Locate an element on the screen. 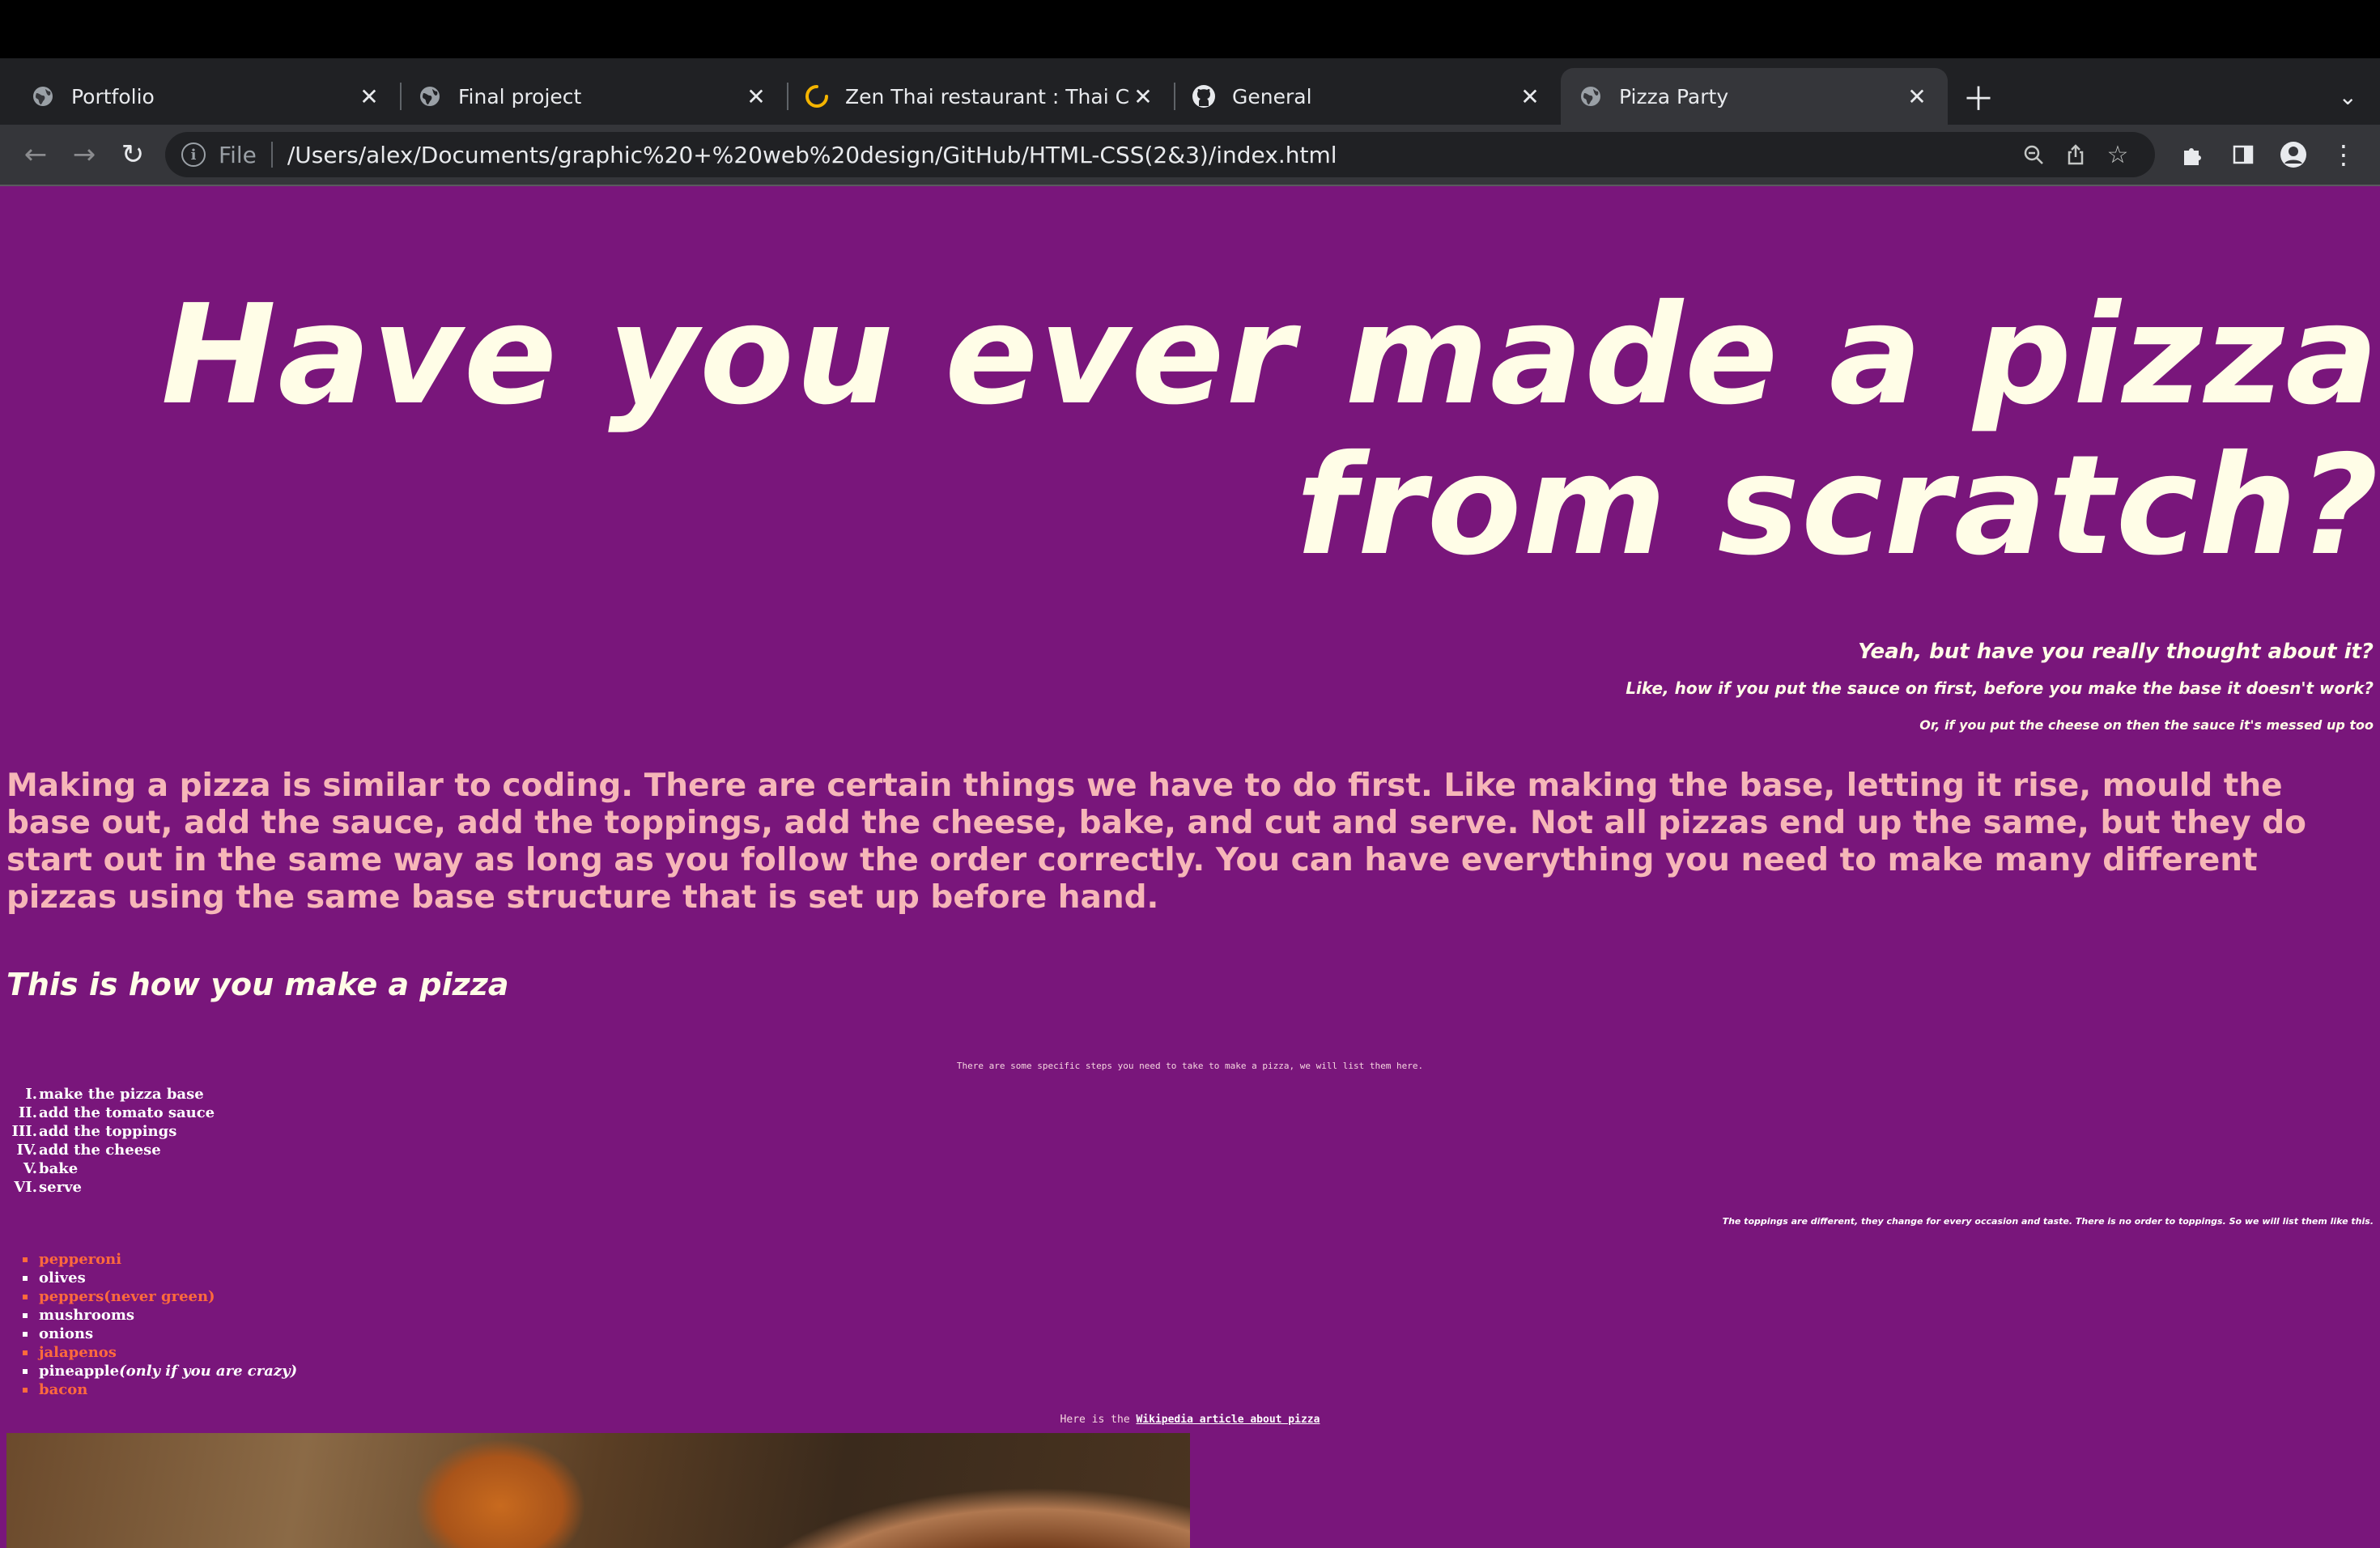  scheme-label: File is located at coordinates (238, 155).